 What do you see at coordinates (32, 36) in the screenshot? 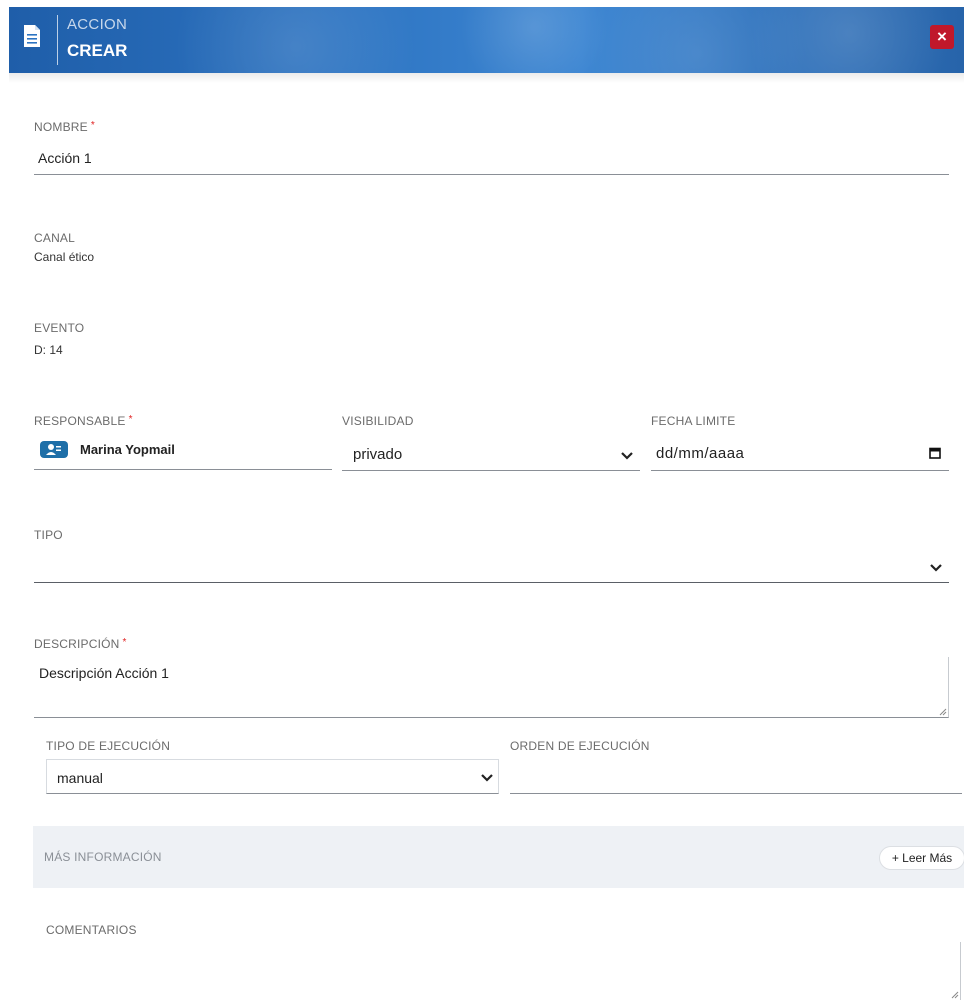
I see `document-icon` at bounding box center [32, 36].